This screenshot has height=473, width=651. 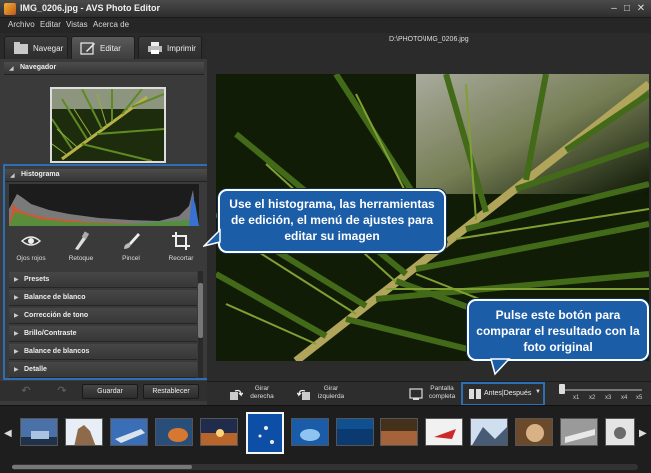 What do you see at coordinates (181, 241) in the screenshot?
I see `crop-icon` at bounding box center [181, 241].